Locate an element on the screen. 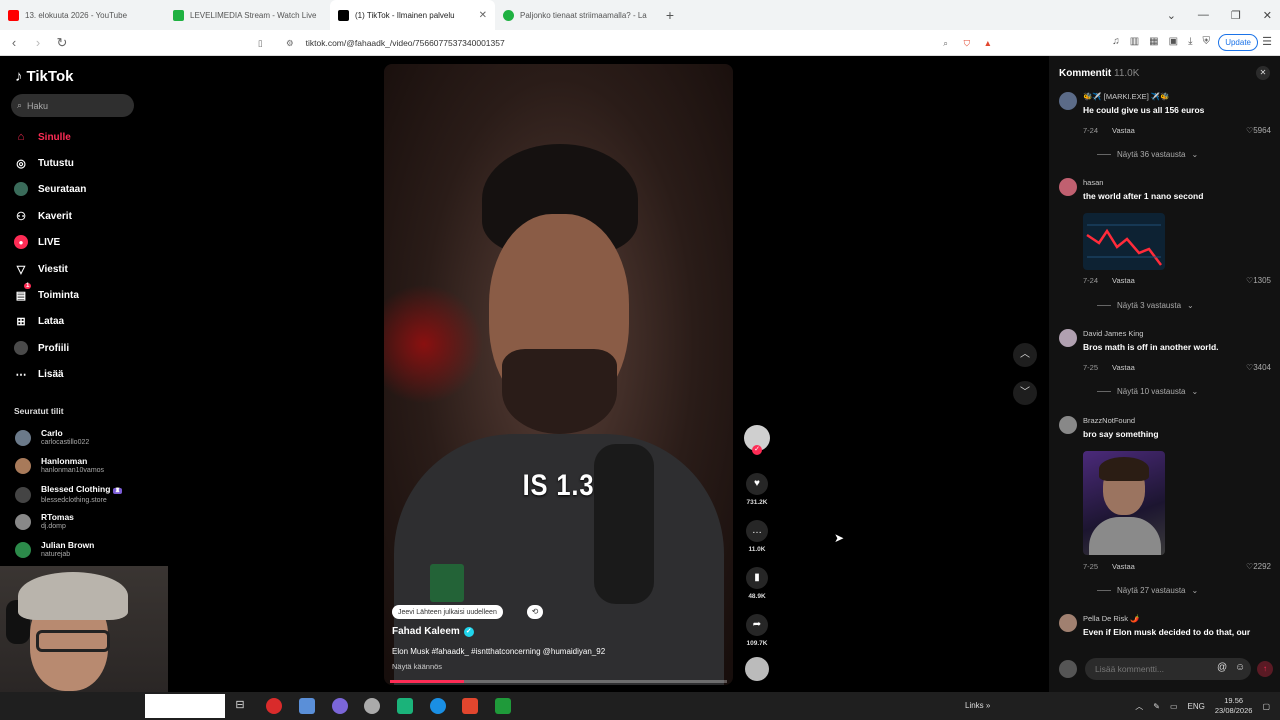 The width and height of the screenshot is (1280, 720). video-progress-bar is located at coordinates (558, 681).